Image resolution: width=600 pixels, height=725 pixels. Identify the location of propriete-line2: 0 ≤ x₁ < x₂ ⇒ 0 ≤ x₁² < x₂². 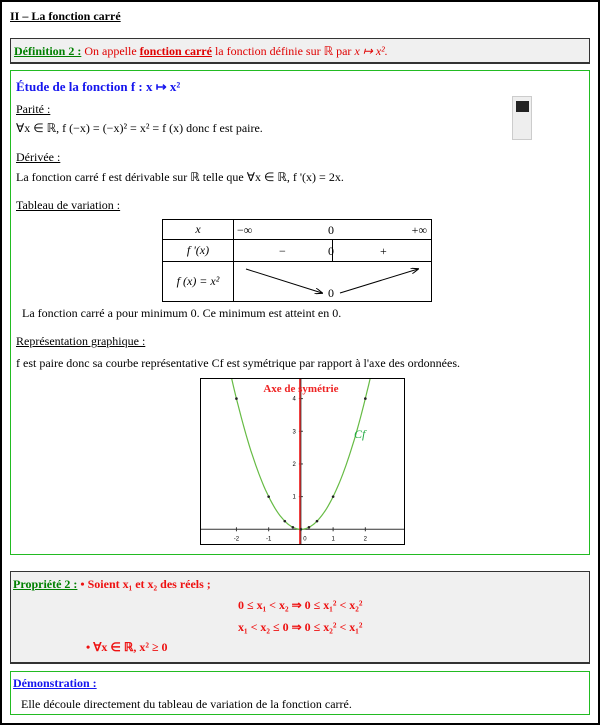
(300, 605).